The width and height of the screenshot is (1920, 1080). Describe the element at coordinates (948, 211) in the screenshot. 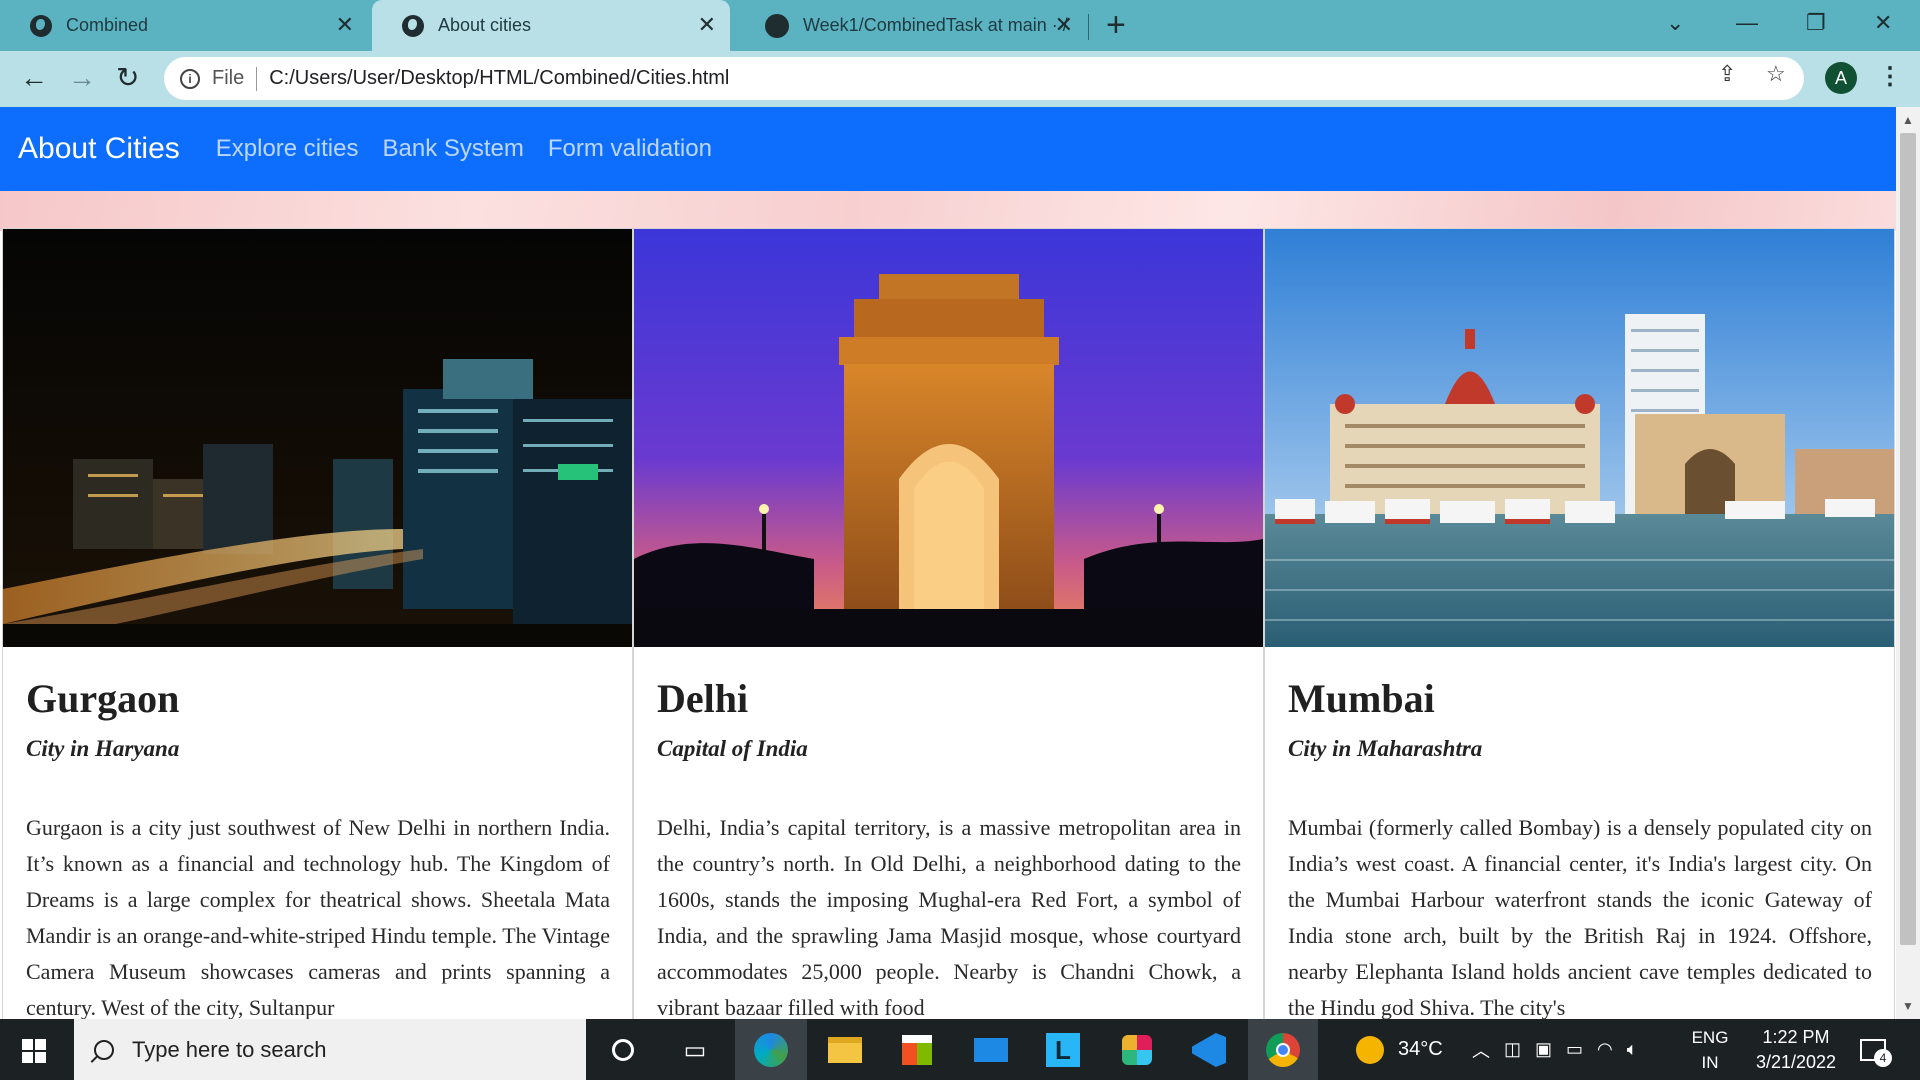

I see `hero-background-band` at that location.